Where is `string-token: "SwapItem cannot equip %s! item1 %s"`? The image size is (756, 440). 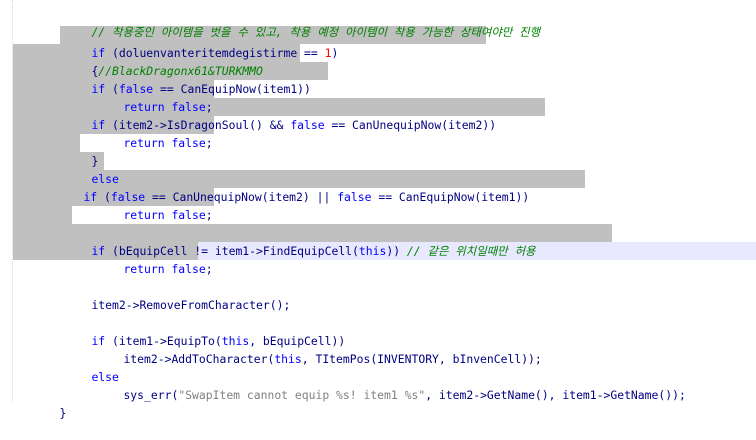 string-token: "SwapItem cannot equip %s! item1 %s" is located at coordinates (302, 395).